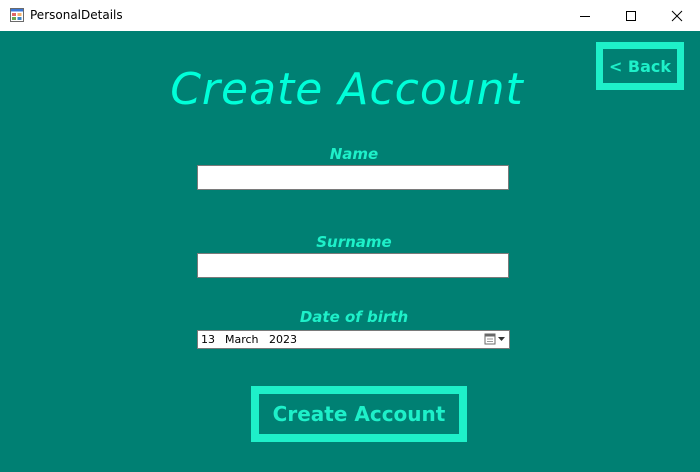 The height and width of the screenshot is (472, 700). What do you see at coordinates (283, 339) in the screenshot?
I see `dob-year: 2023` at bounding box center [283, 339].